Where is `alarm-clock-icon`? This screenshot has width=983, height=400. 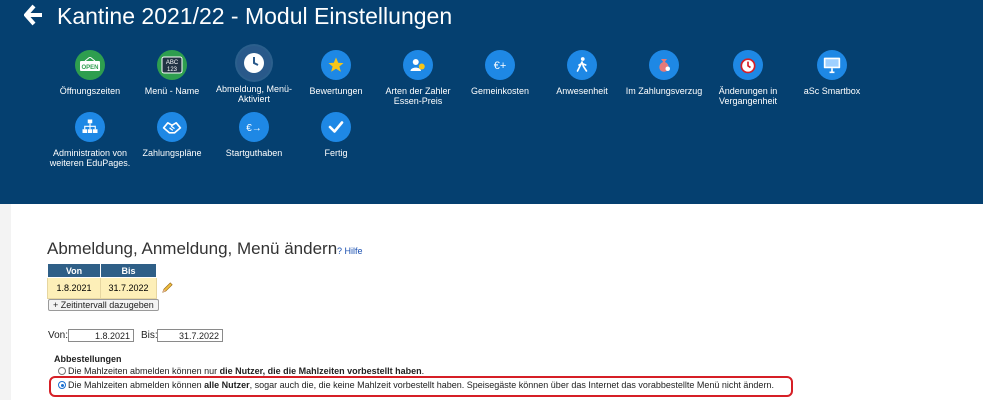
alarm-clock-icon is located at coordinates (748, 65).